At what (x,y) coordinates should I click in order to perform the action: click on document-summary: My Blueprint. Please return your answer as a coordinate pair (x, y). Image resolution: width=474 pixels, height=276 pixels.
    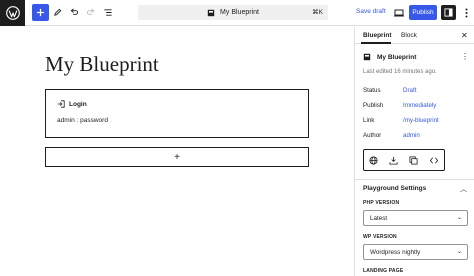
    Looking at the image, I should click on (389, 57).